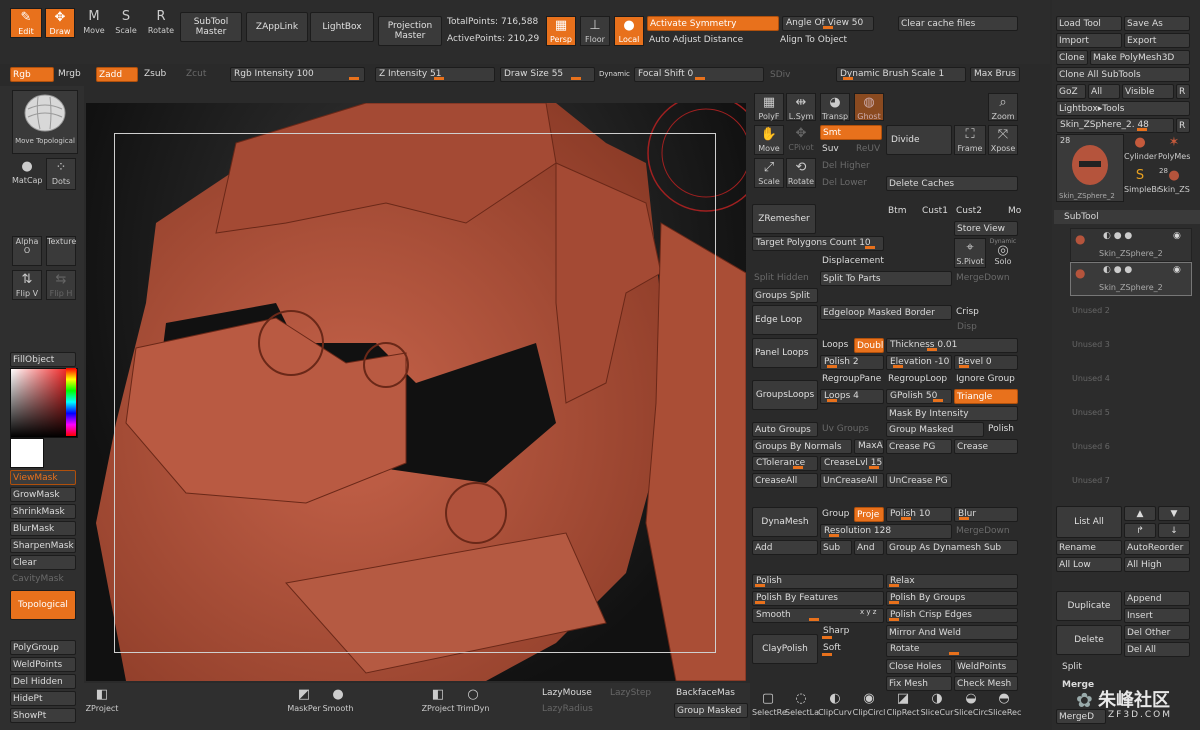  Describe the element at coordinates (561, 31) in the screenshot. I see `persp-button: ▦ Persp` at that location.